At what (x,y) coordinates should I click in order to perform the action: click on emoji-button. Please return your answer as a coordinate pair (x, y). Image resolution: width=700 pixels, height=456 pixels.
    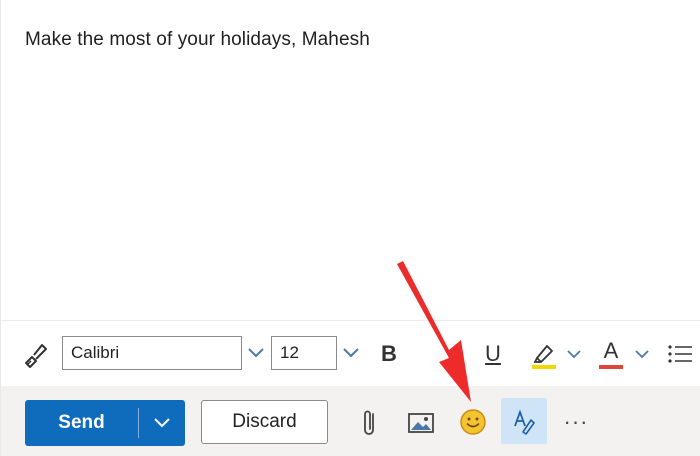
    Looking at the image, I should click on (473, 422).